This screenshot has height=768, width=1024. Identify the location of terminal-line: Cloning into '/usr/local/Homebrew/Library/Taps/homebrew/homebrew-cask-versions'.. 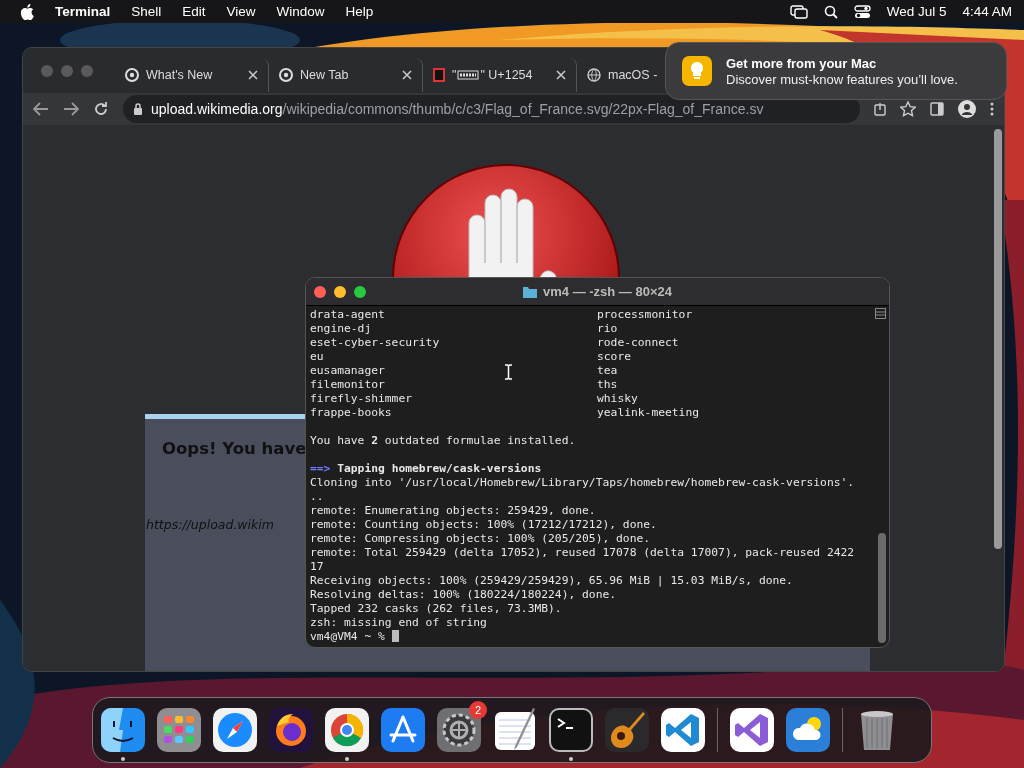
(582, 482).